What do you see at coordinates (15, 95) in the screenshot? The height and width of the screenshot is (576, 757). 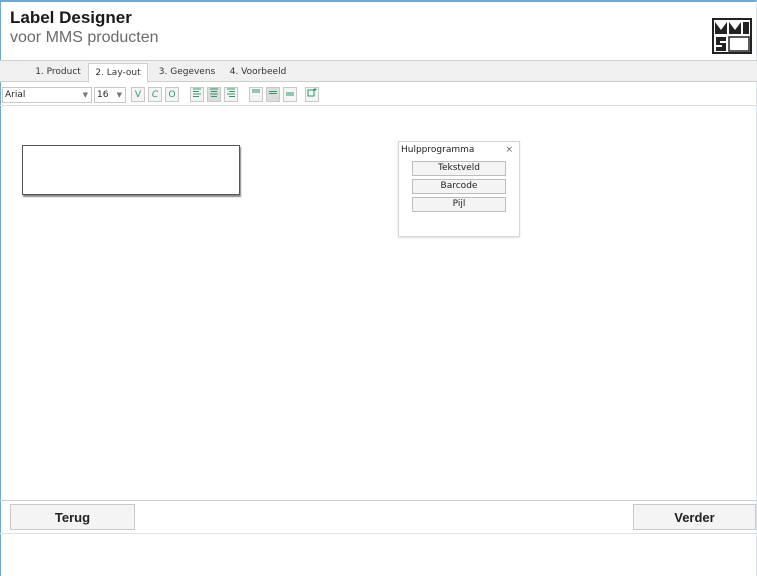 I see `font-select-value: Arial` at bounding box center [15, 95].